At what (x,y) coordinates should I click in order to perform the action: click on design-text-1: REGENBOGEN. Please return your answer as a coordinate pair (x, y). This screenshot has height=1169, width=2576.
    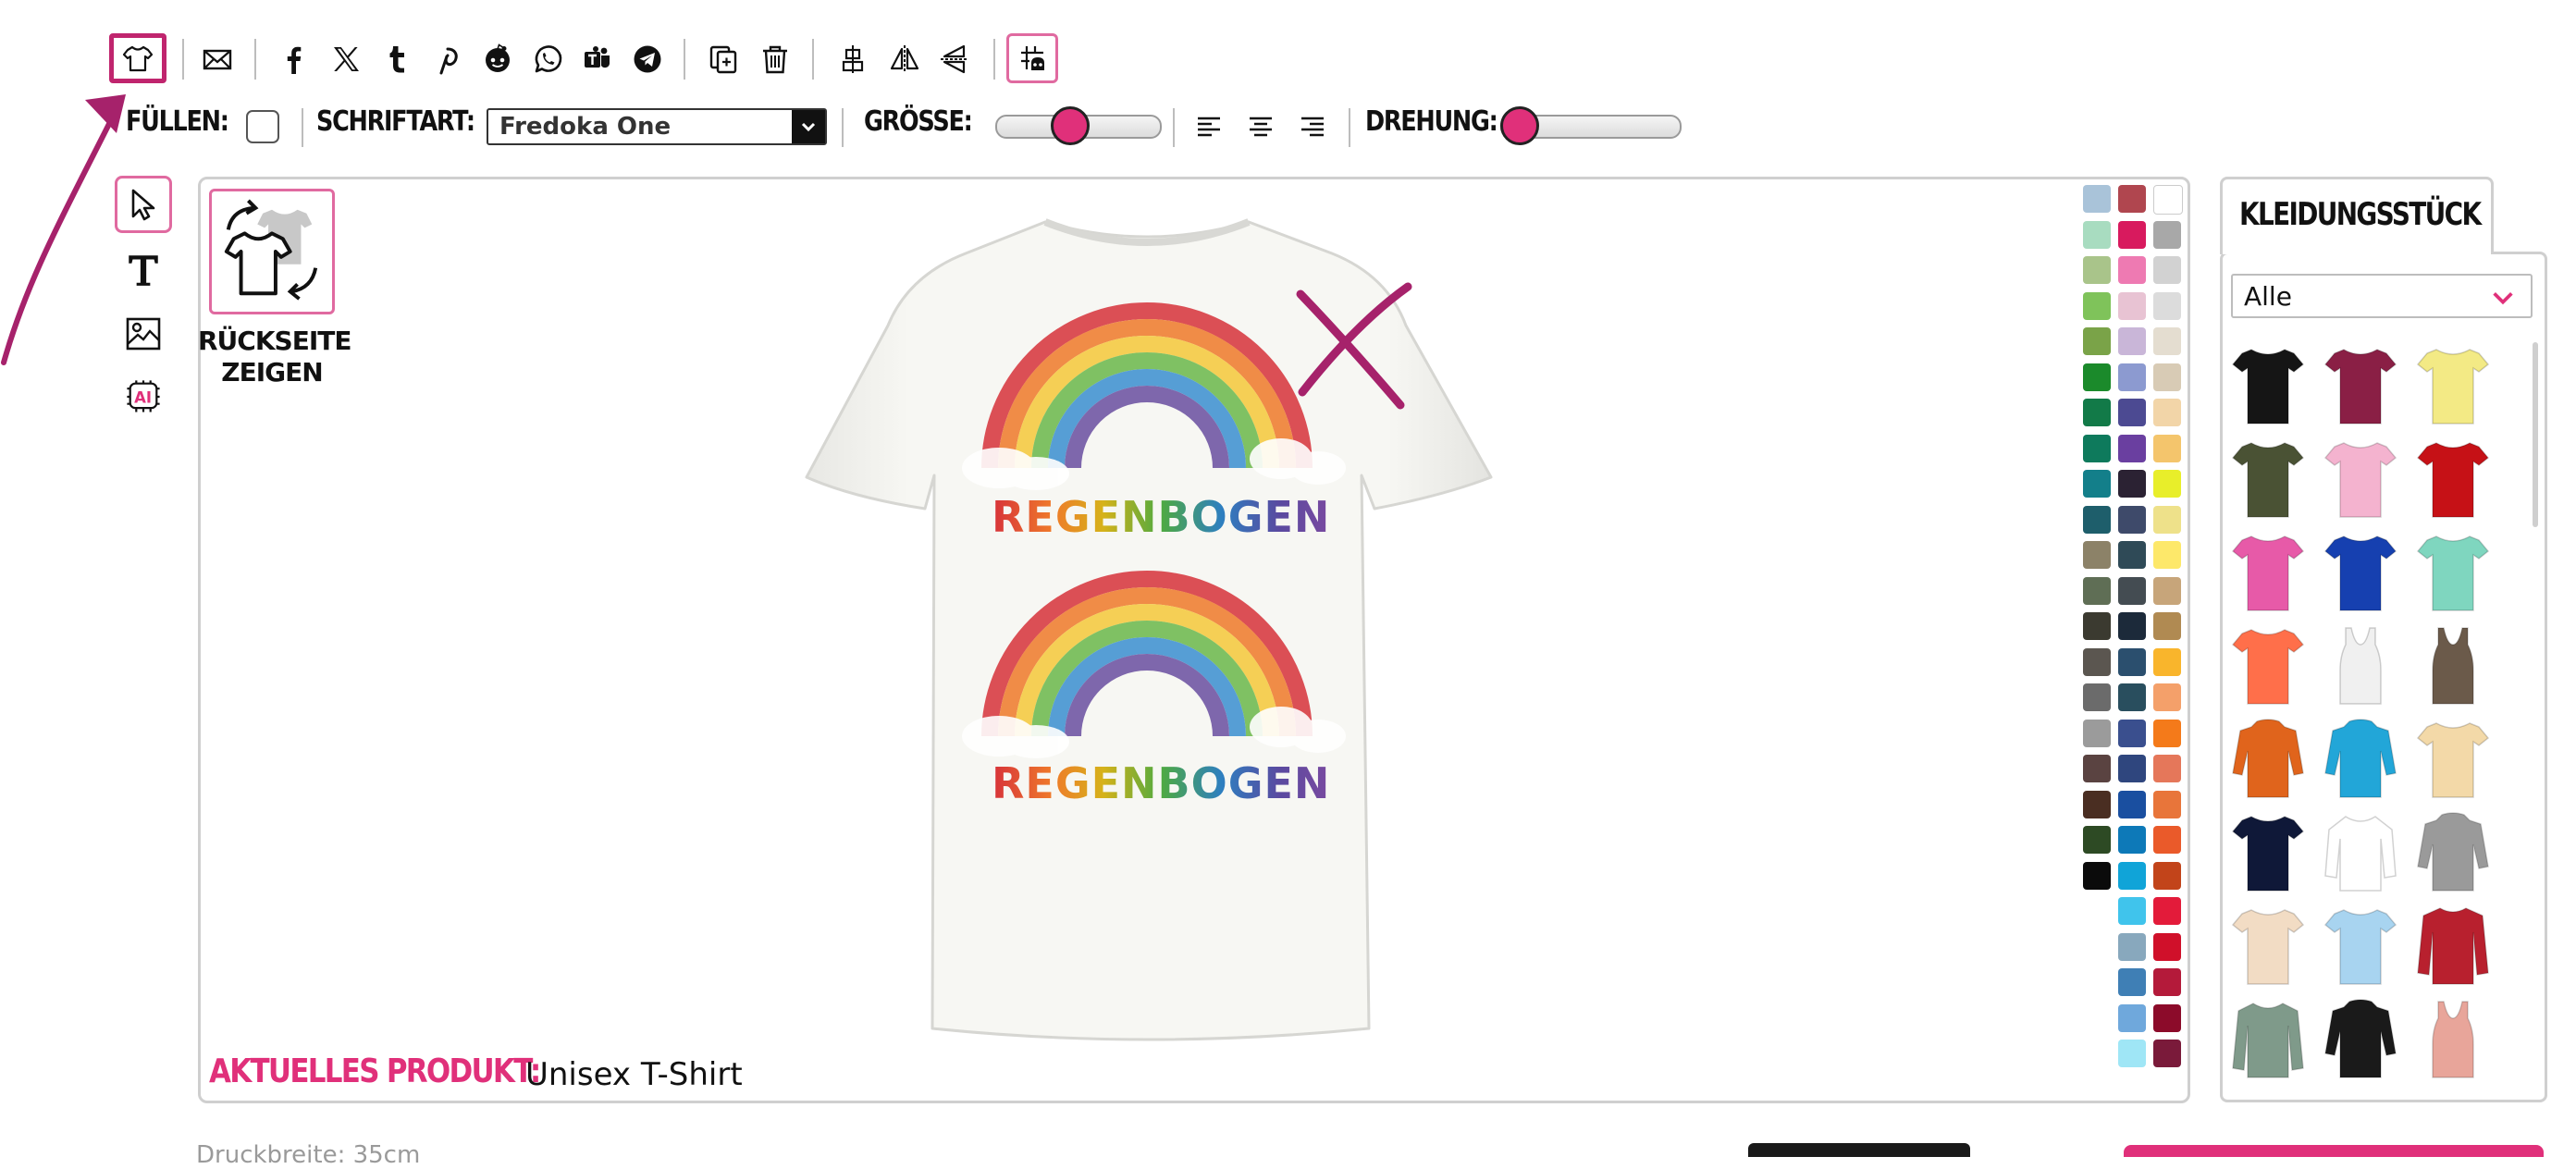
    Looking at the image, I should click on (1161, 517).